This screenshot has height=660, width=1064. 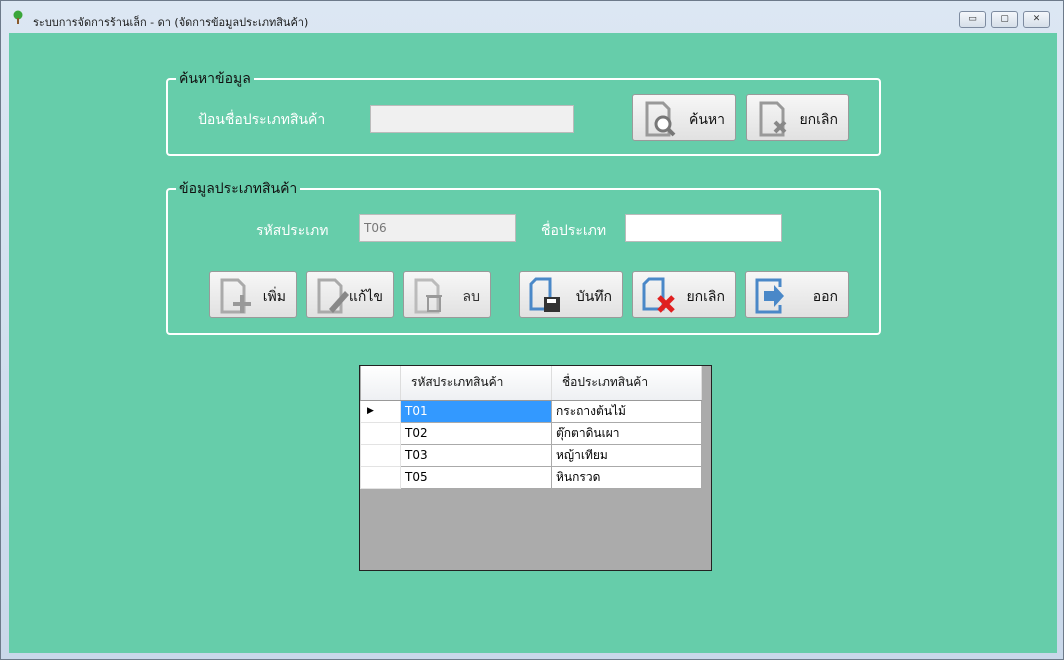 What do you see at coordinates (703, 228) in the screenshot?
I see `name-input` at bounding box center [703, 228].